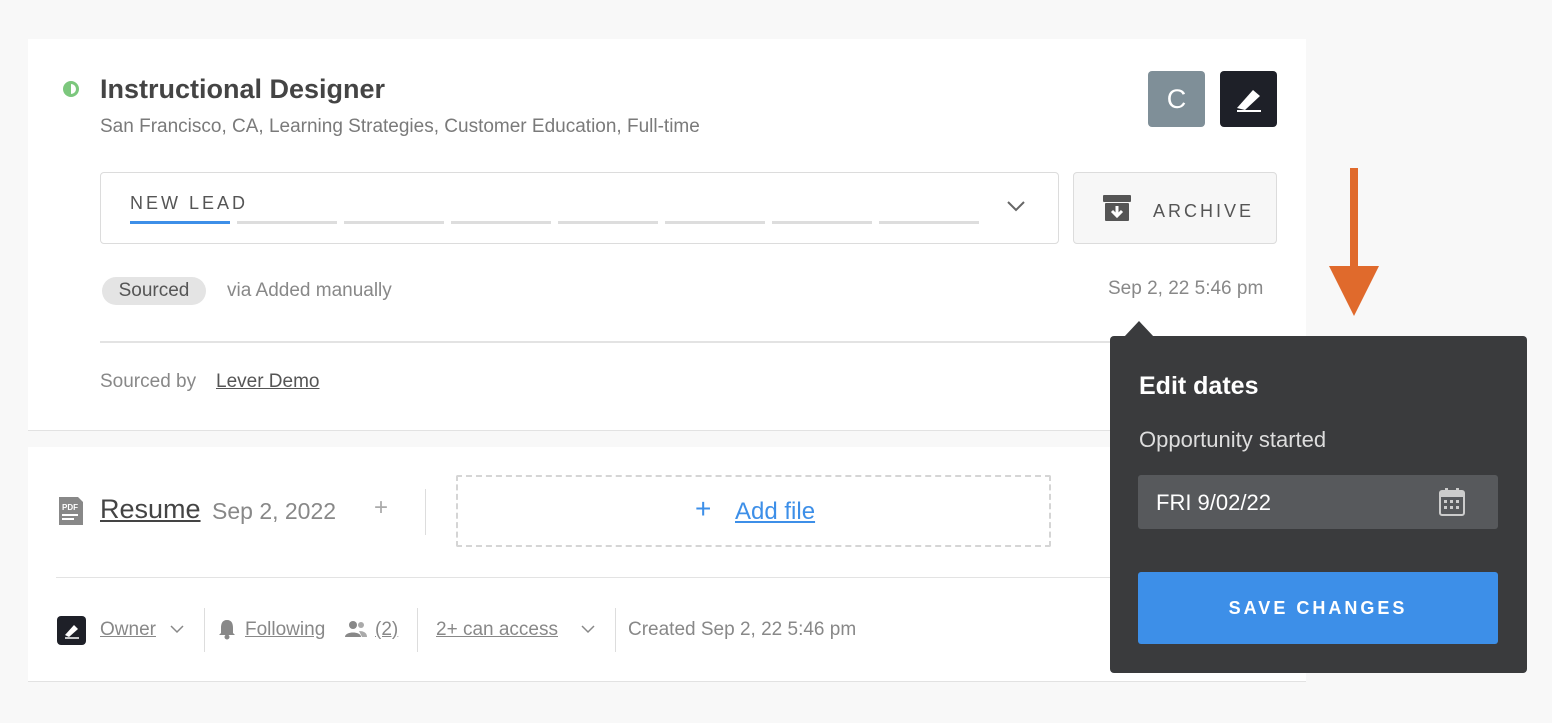 This screenshot has height=723, width=1552. What do you see at coordinates (309, 290) in the screenshot?
I see `source-via: via Added manually` at bounding box center [309, 290].